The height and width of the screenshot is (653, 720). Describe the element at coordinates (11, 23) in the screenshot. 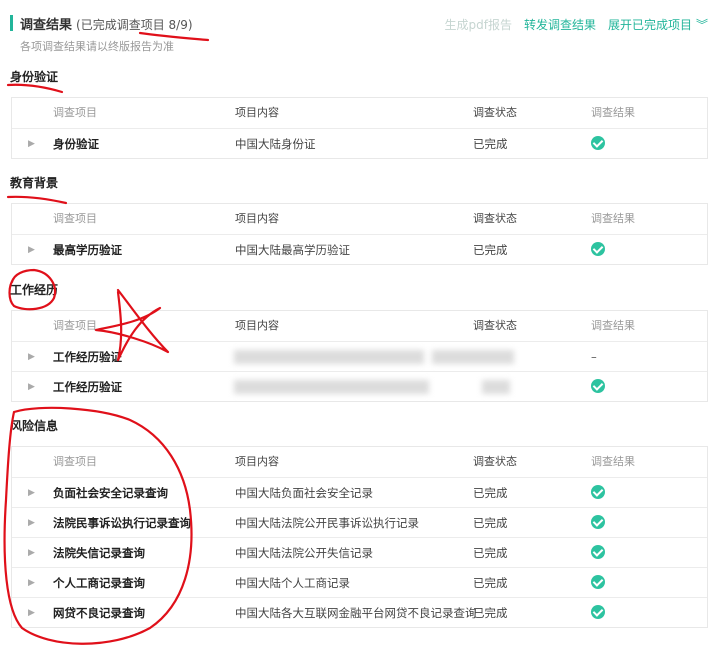

I see `title-accent-bar` at that location.